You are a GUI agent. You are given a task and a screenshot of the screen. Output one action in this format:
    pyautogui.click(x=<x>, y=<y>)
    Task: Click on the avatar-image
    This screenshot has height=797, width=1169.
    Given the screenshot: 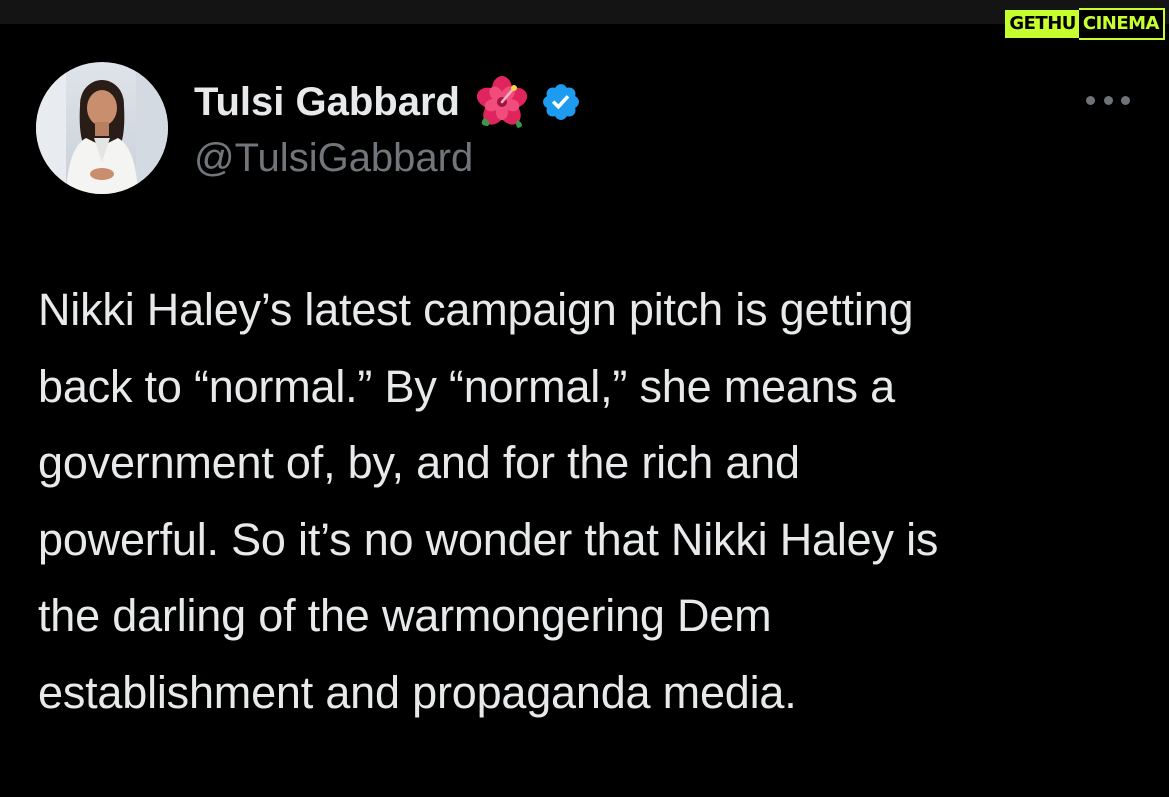 What is the action you would take?
    pyautogui.click(x=102, y=128)
    